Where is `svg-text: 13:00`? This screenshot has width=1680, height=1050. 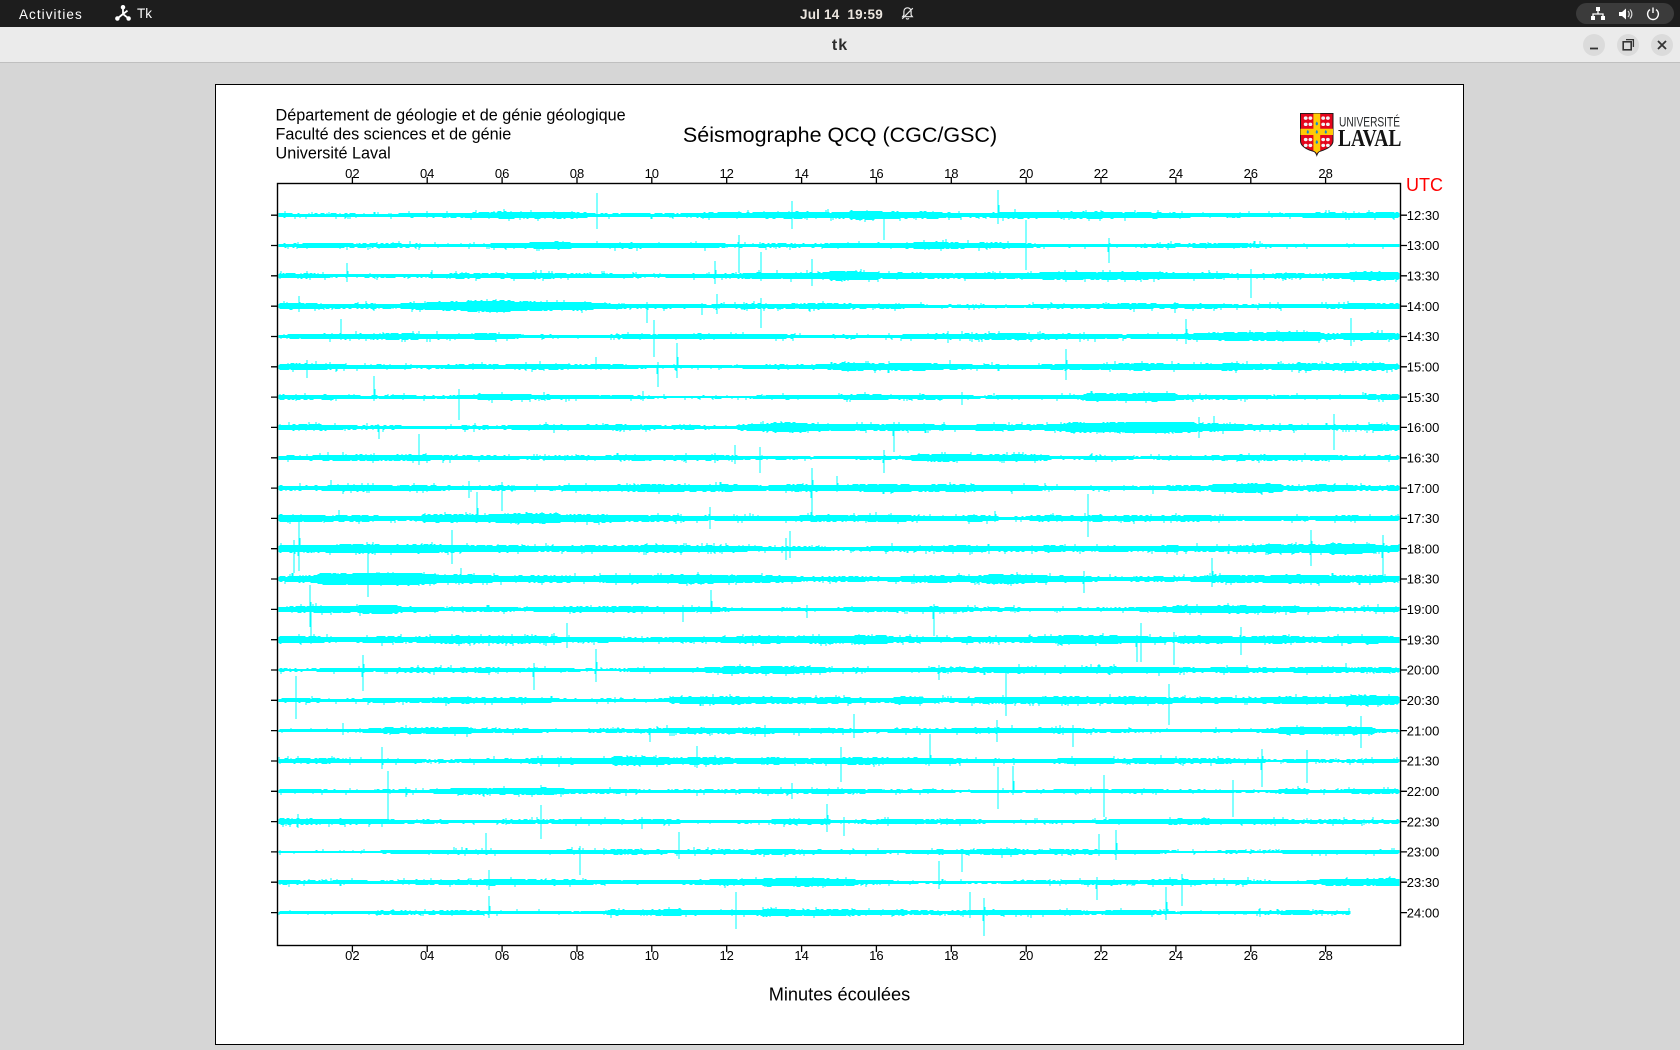 svg-text: 13:00 is located at coordinates (1423, 245).